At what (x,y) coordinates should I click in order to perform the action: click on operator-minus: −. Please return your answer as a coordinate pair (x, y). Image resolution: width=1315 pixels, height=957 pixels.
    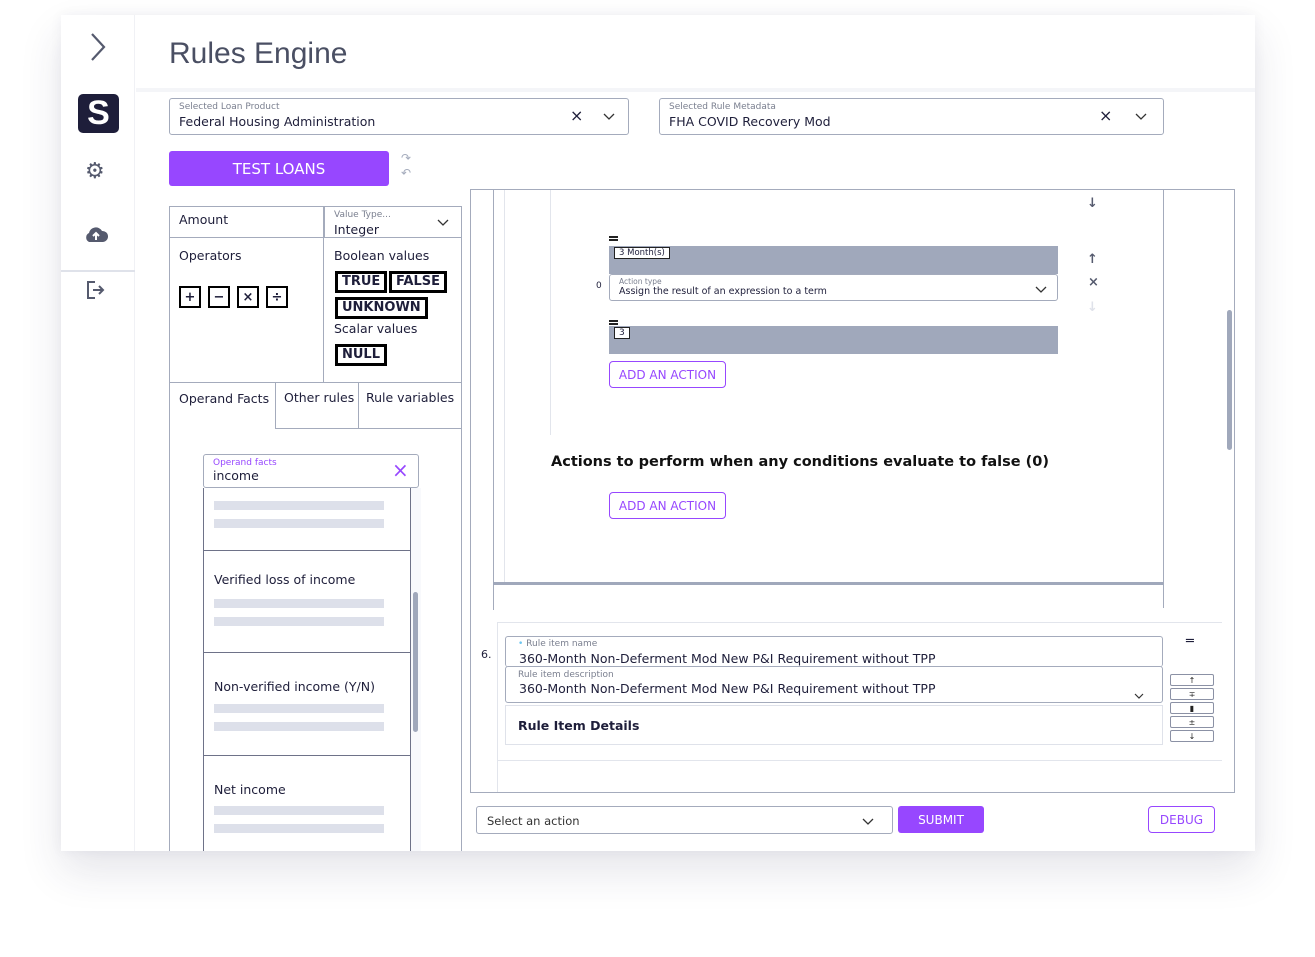
    Looking at the image, I should click on (219, 297).